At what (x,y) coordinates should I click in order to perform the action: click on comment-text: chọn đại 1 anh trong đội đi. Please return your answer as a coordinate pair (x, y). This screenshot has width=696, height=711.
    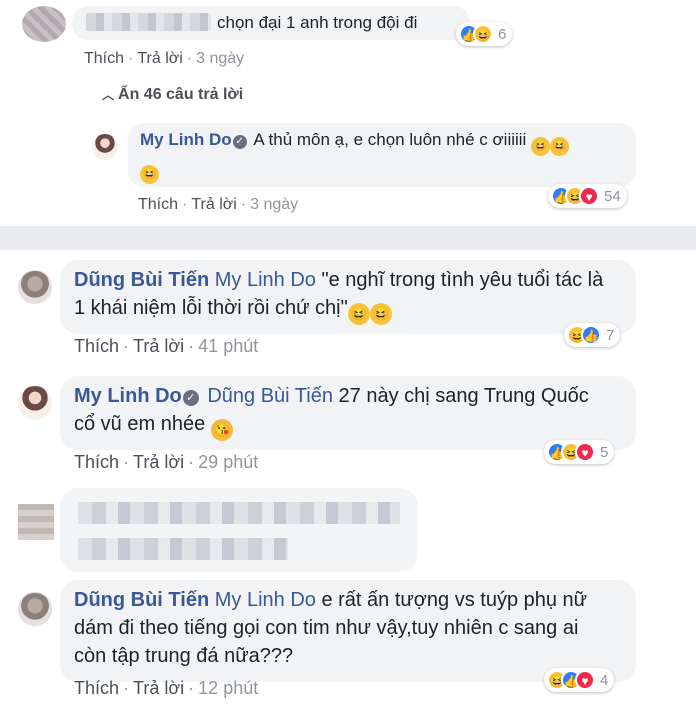
    Looking at the image, I should click on (317, 22).